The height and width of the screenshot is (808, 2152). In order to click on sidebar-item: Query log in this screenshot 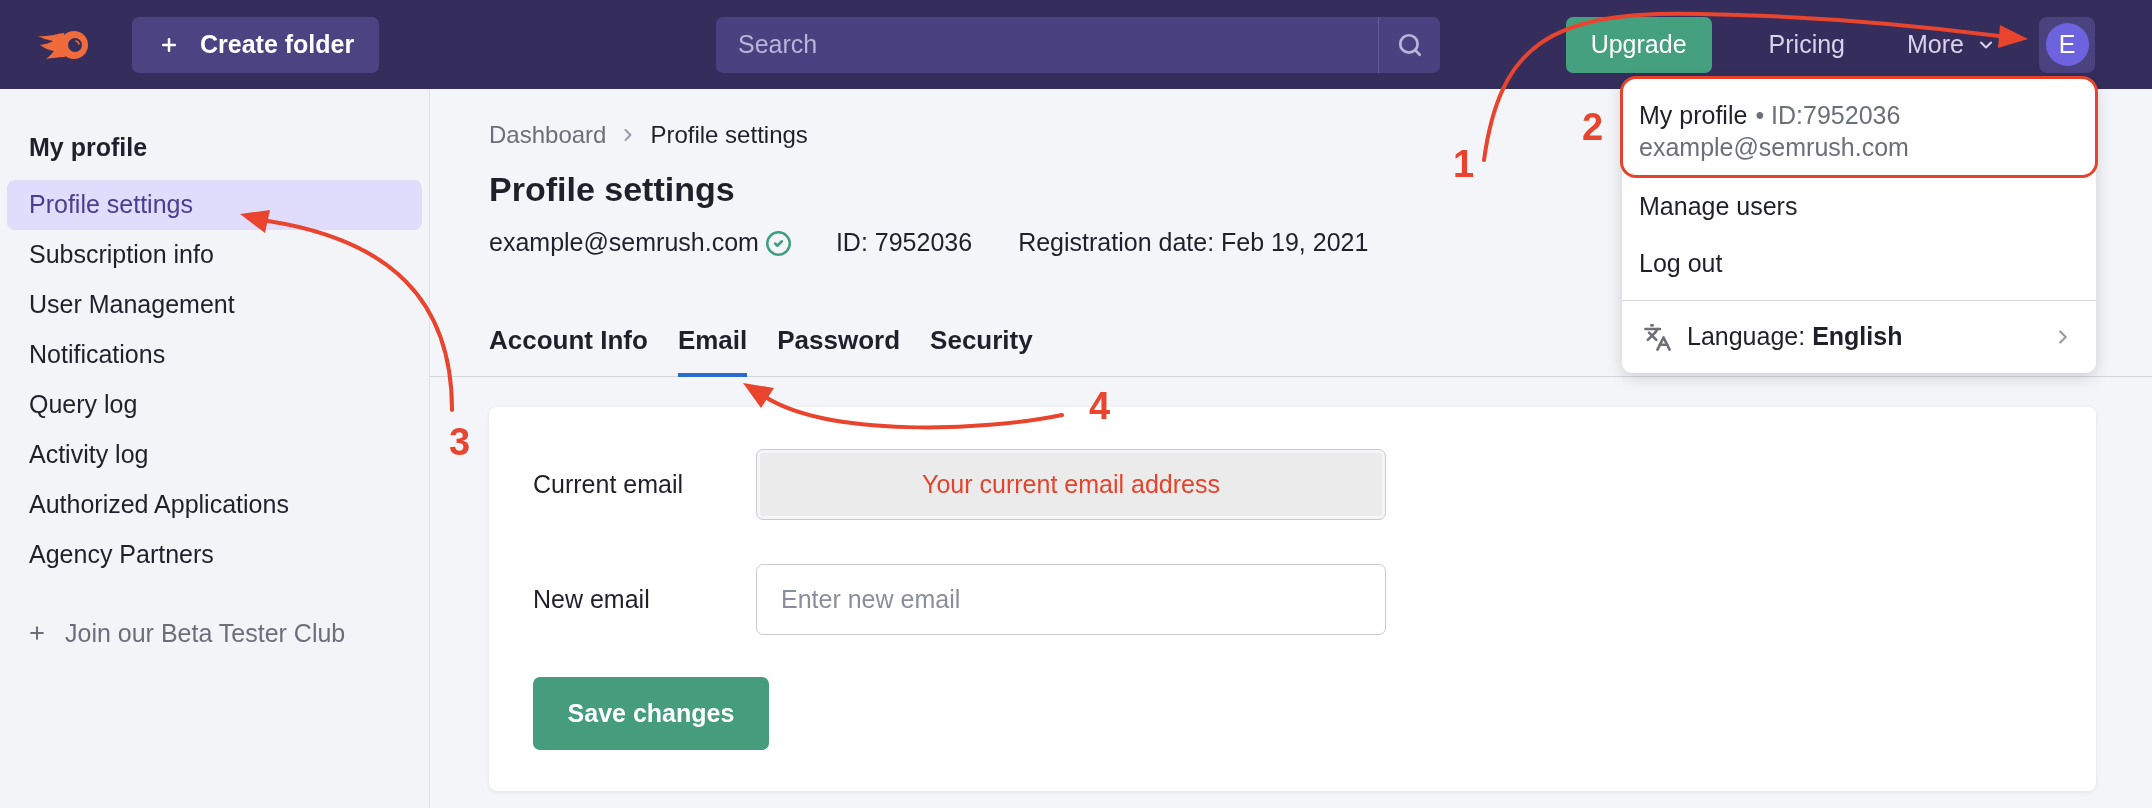, I will do `click(214, 405)`.